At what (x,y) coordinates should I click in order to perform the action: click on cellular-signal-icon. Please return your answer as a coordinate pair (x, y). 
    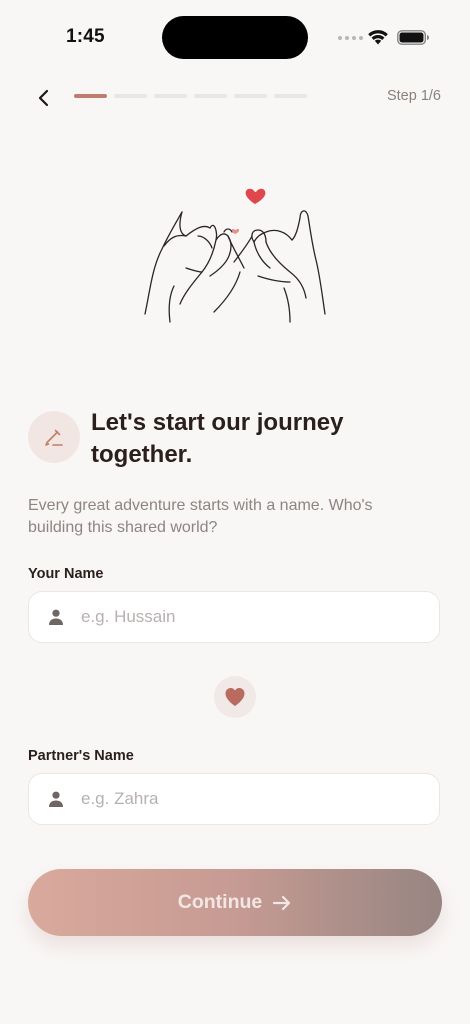
    Looking at the image, I should click on (350, 38).